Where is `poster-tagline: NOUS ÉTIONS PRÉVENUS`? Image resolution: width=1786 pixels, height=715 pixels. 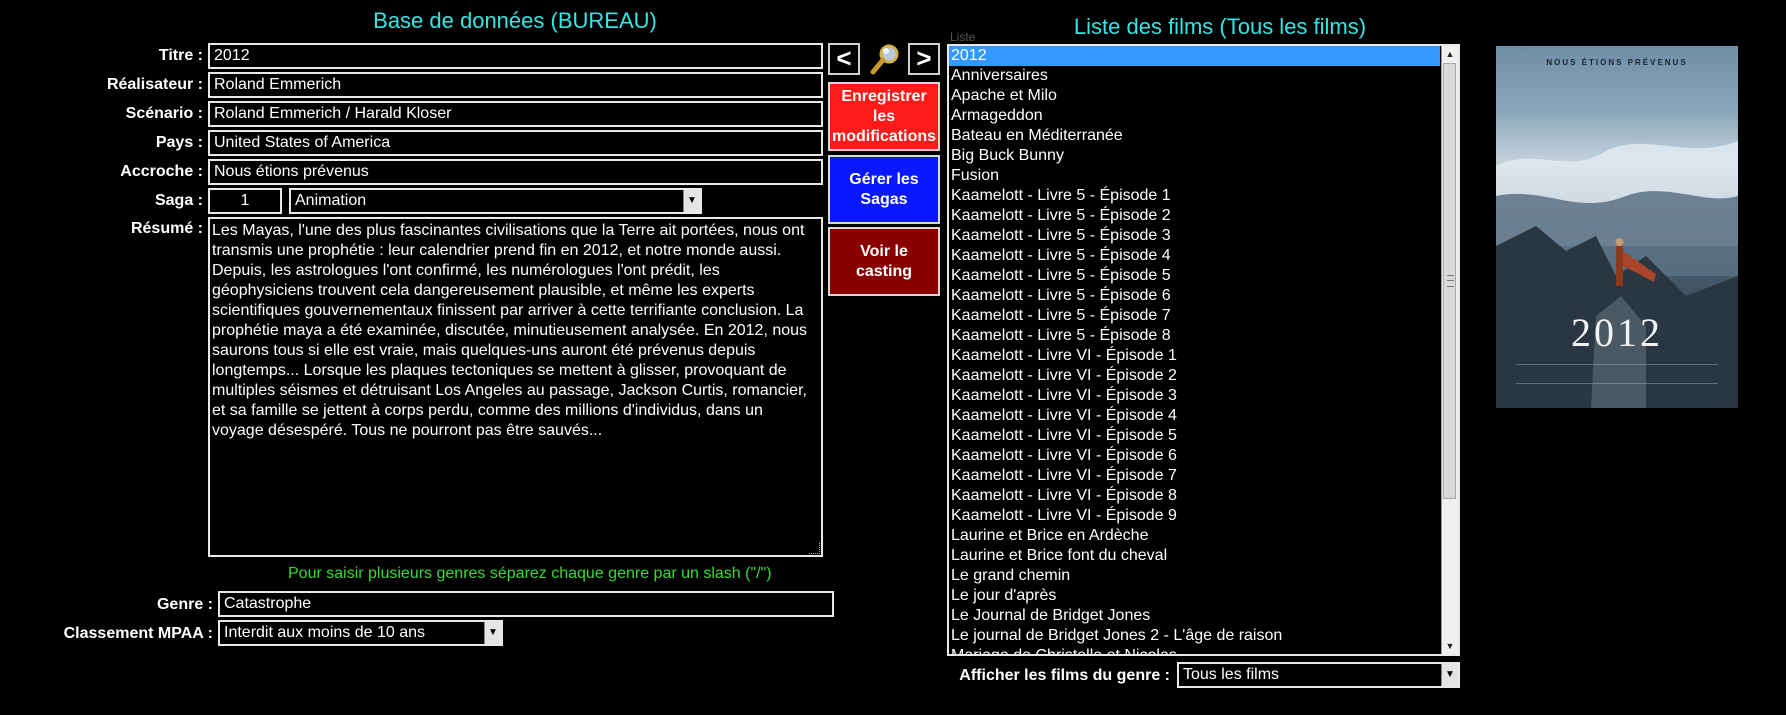 poster-tagline: NOUS ÉTIONS PRÉVENUS is located at coordinates (1617, 62).